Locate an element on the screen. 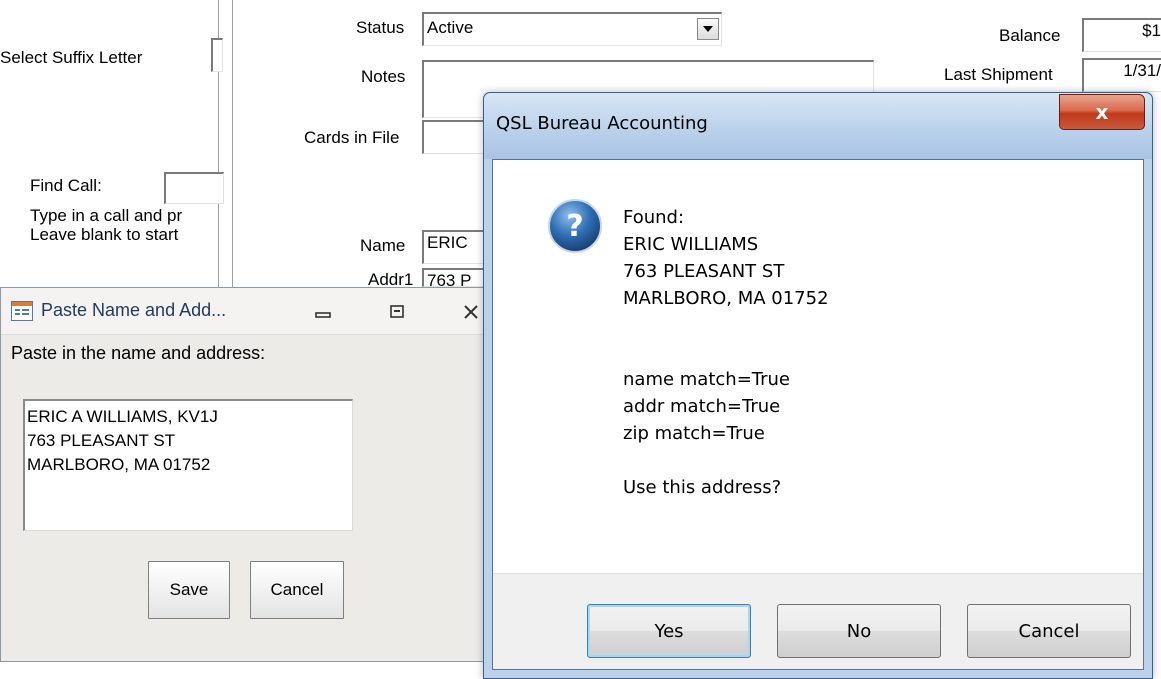 Image resolution: width=1161 pixels, height=679 pixels. close-button: x is located at coordinates (1102, 112).